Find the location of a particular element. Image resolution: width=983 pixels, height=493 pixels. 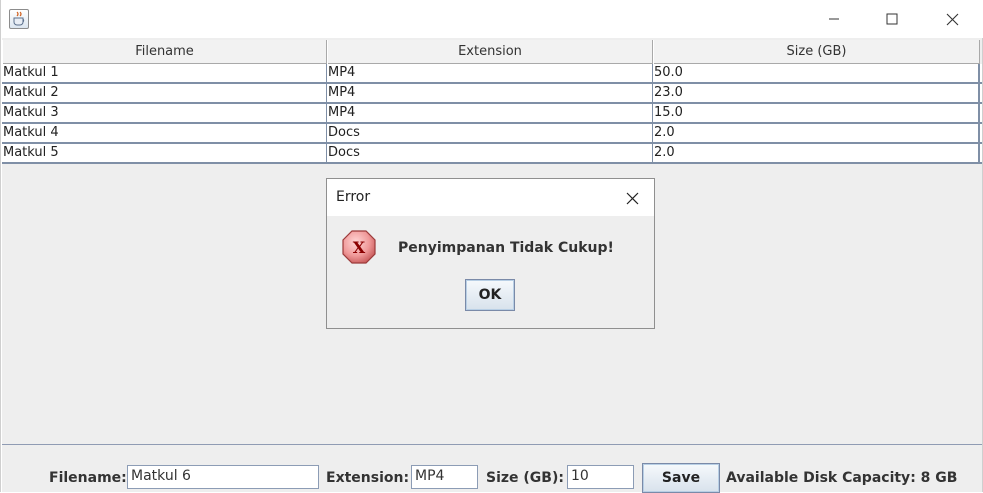

error-x-icon: X is located at coordinates (359, 247).